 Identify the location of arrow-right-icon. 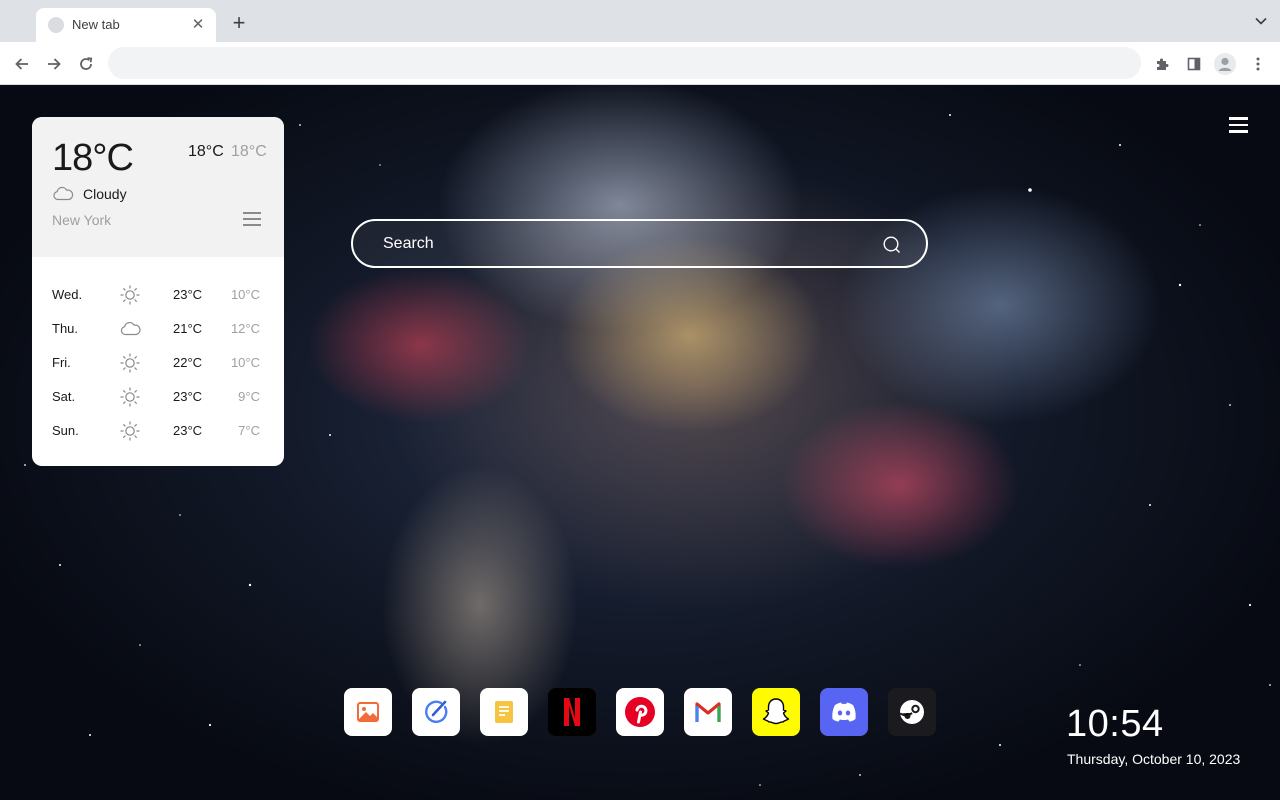
(54, 64).